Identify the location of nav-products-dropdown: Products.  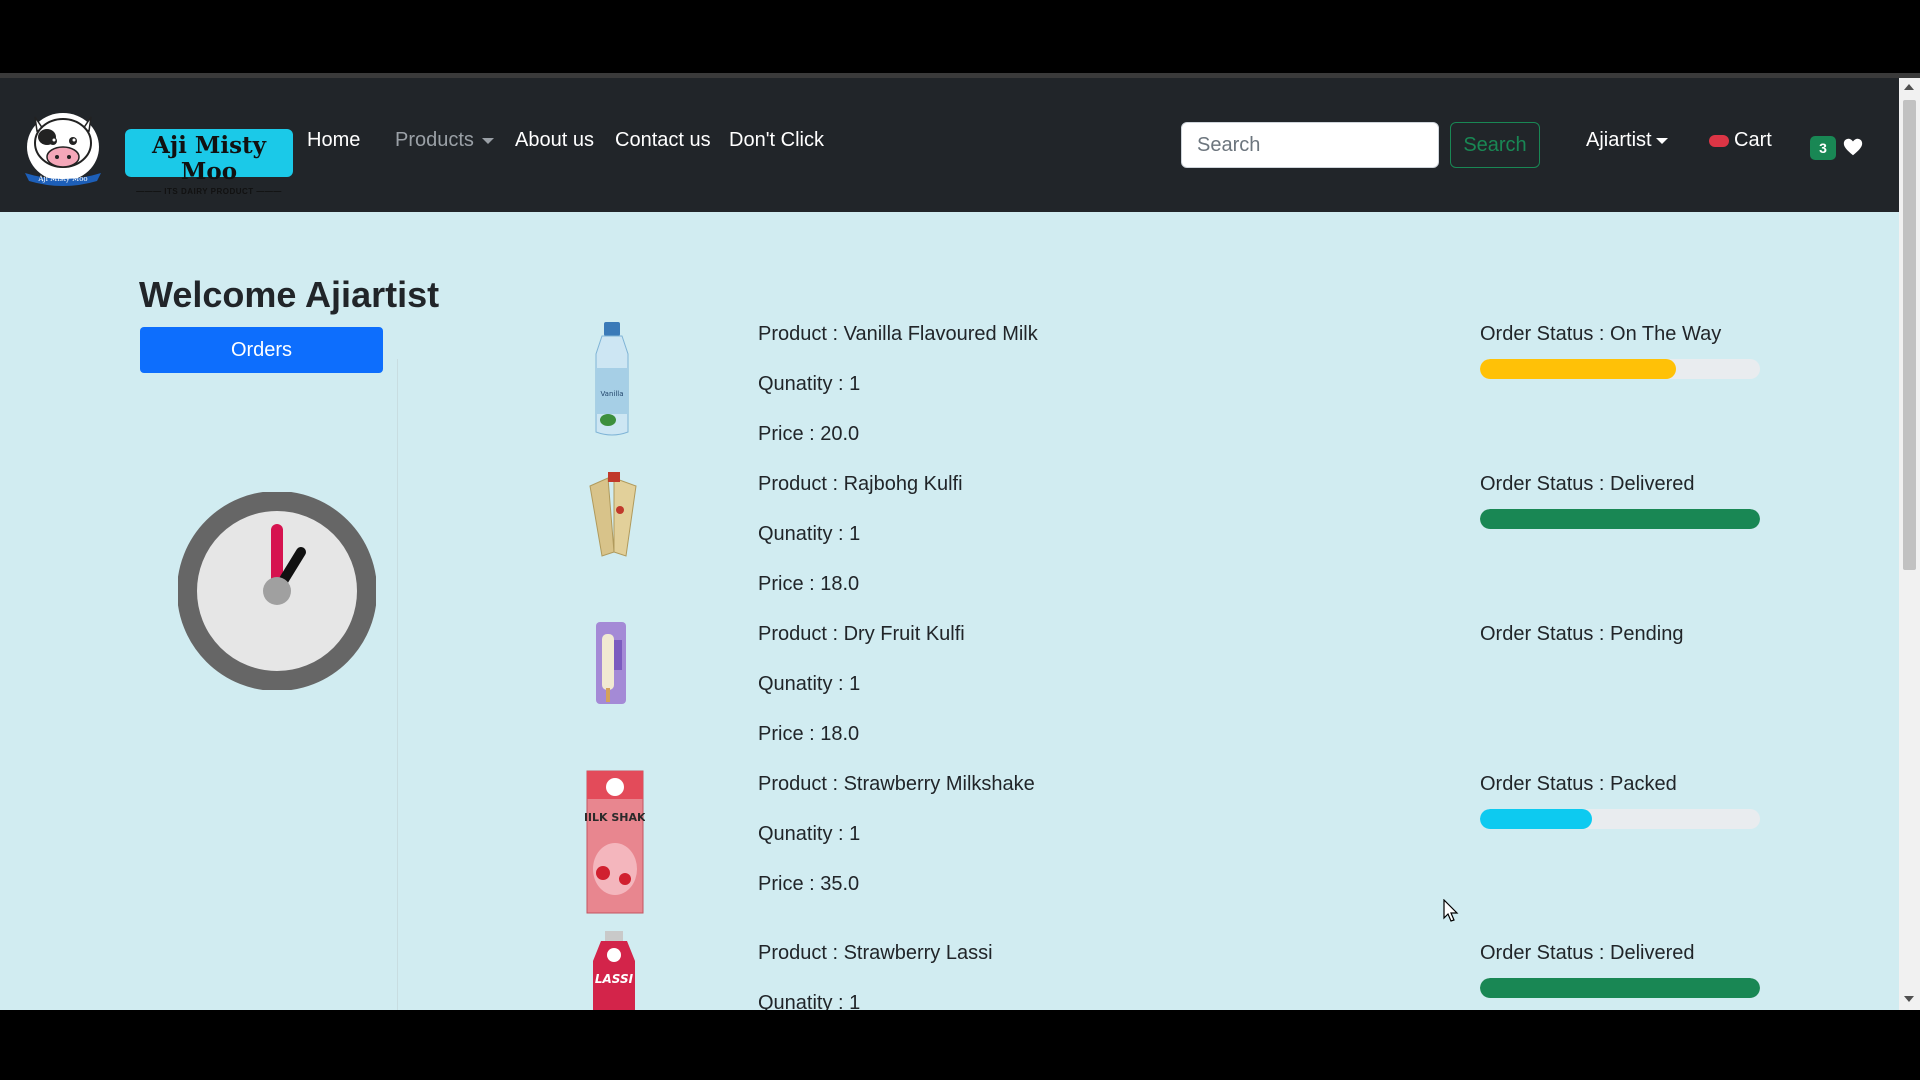
(444, 140).